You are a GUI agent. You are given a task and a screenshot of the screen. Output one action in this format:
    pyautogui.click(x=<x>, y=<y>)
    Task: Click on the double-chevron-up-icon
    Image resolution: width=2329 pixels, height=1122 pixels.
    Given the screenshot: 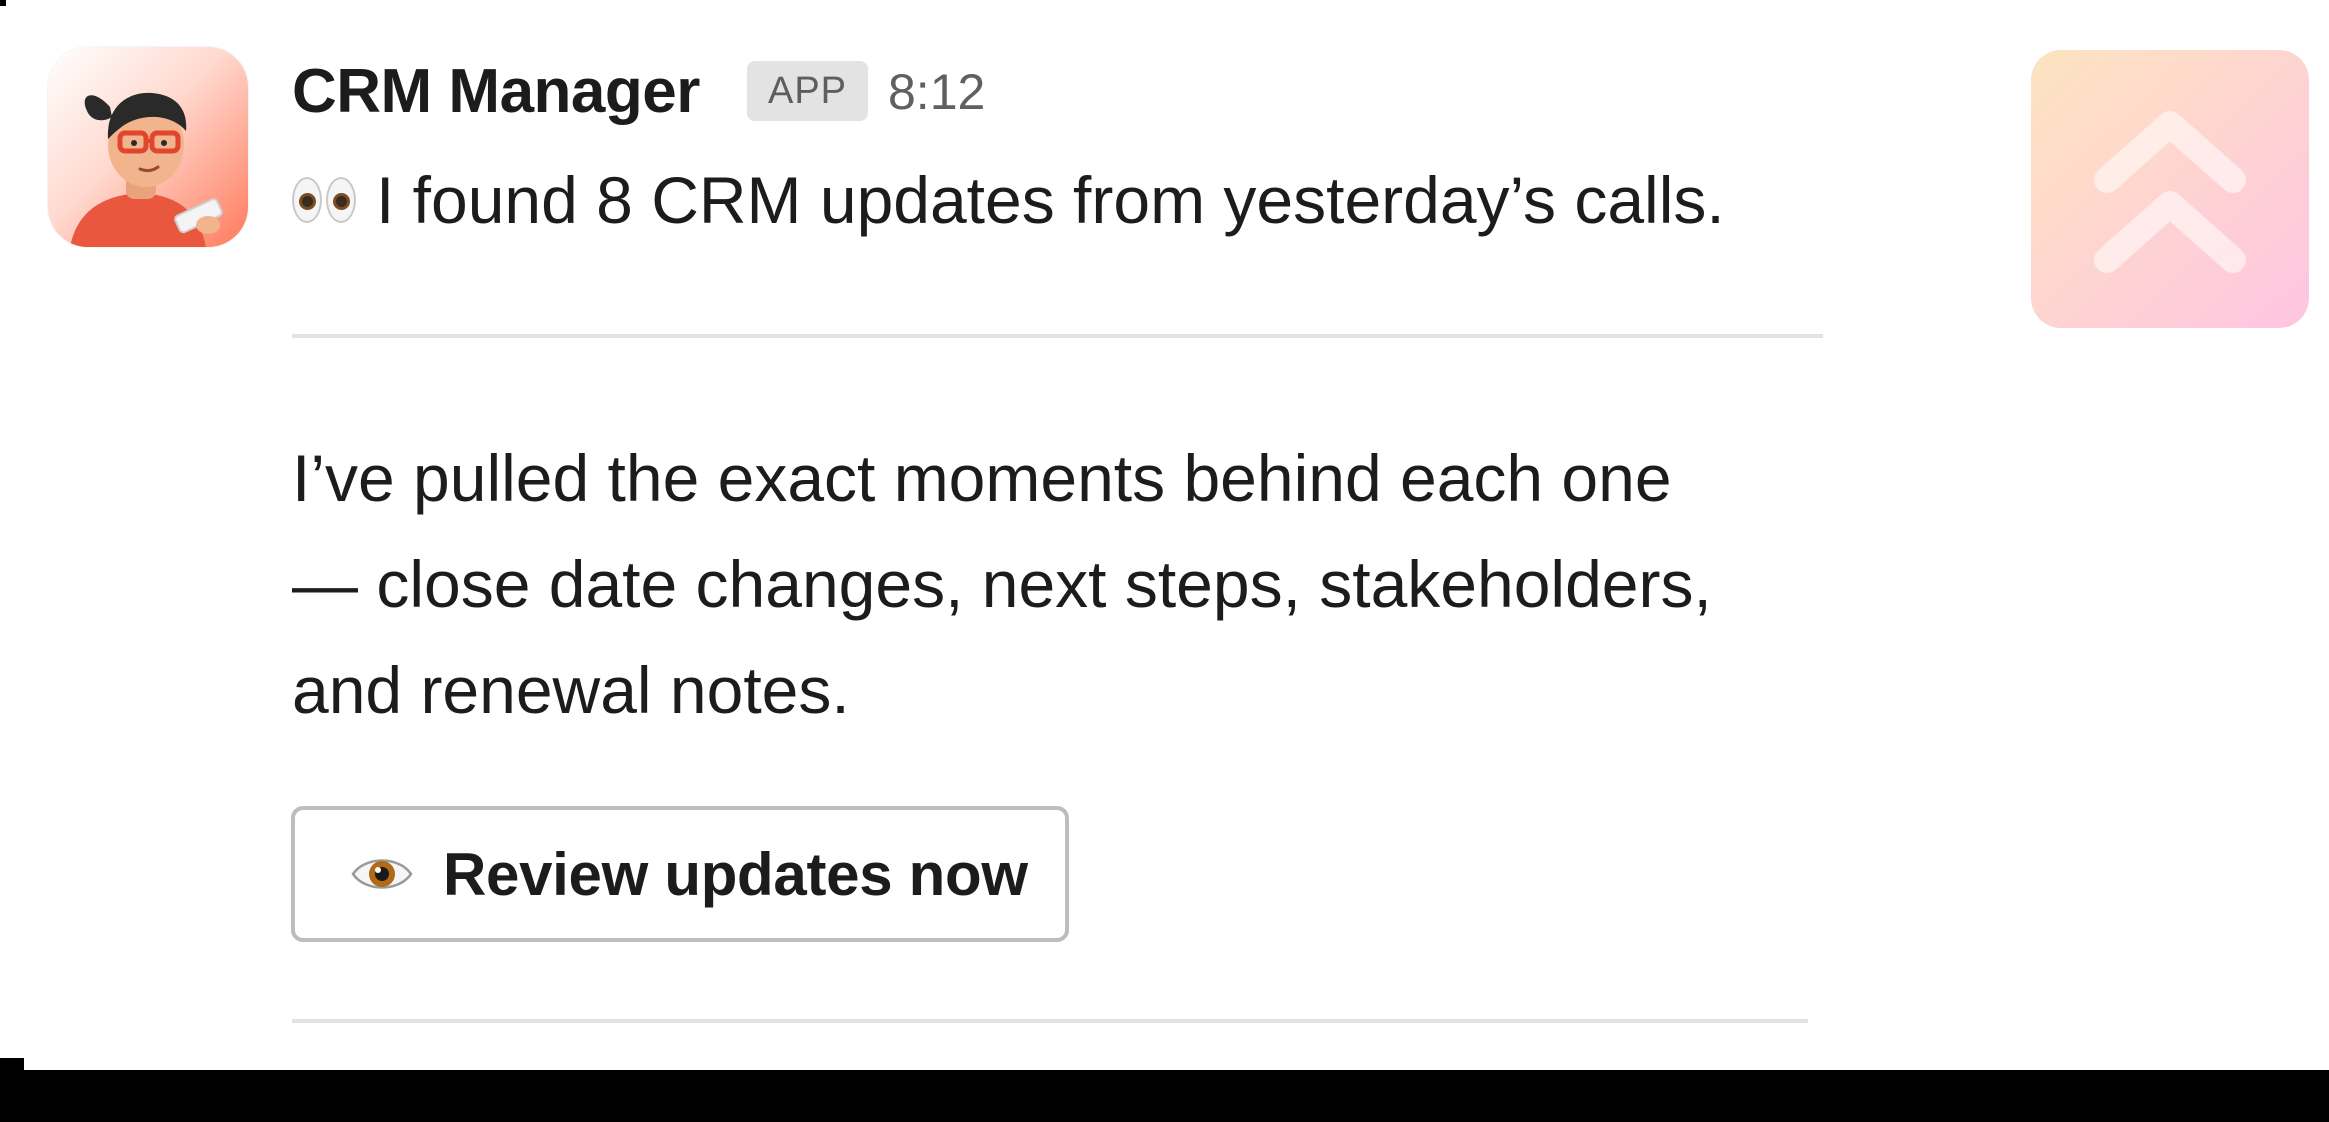 What is the action you would take?
    pyautogui.click(x=2170, y=192)
    